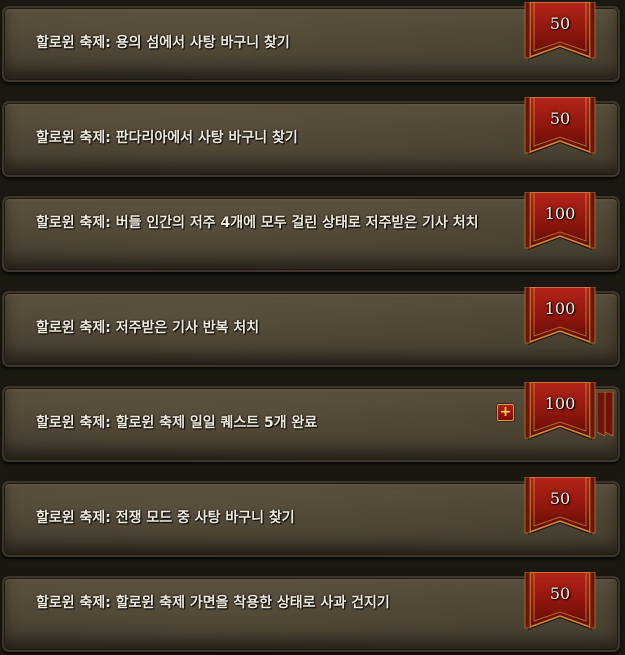 The width and height of the screenshot is (625, 655). What do you see at coordinates (148, 328) in the screenshot?
I see `achievement-title: 할로윈 축제: 저주받은 기사 반복 처치` at bounding box center [148, 328].